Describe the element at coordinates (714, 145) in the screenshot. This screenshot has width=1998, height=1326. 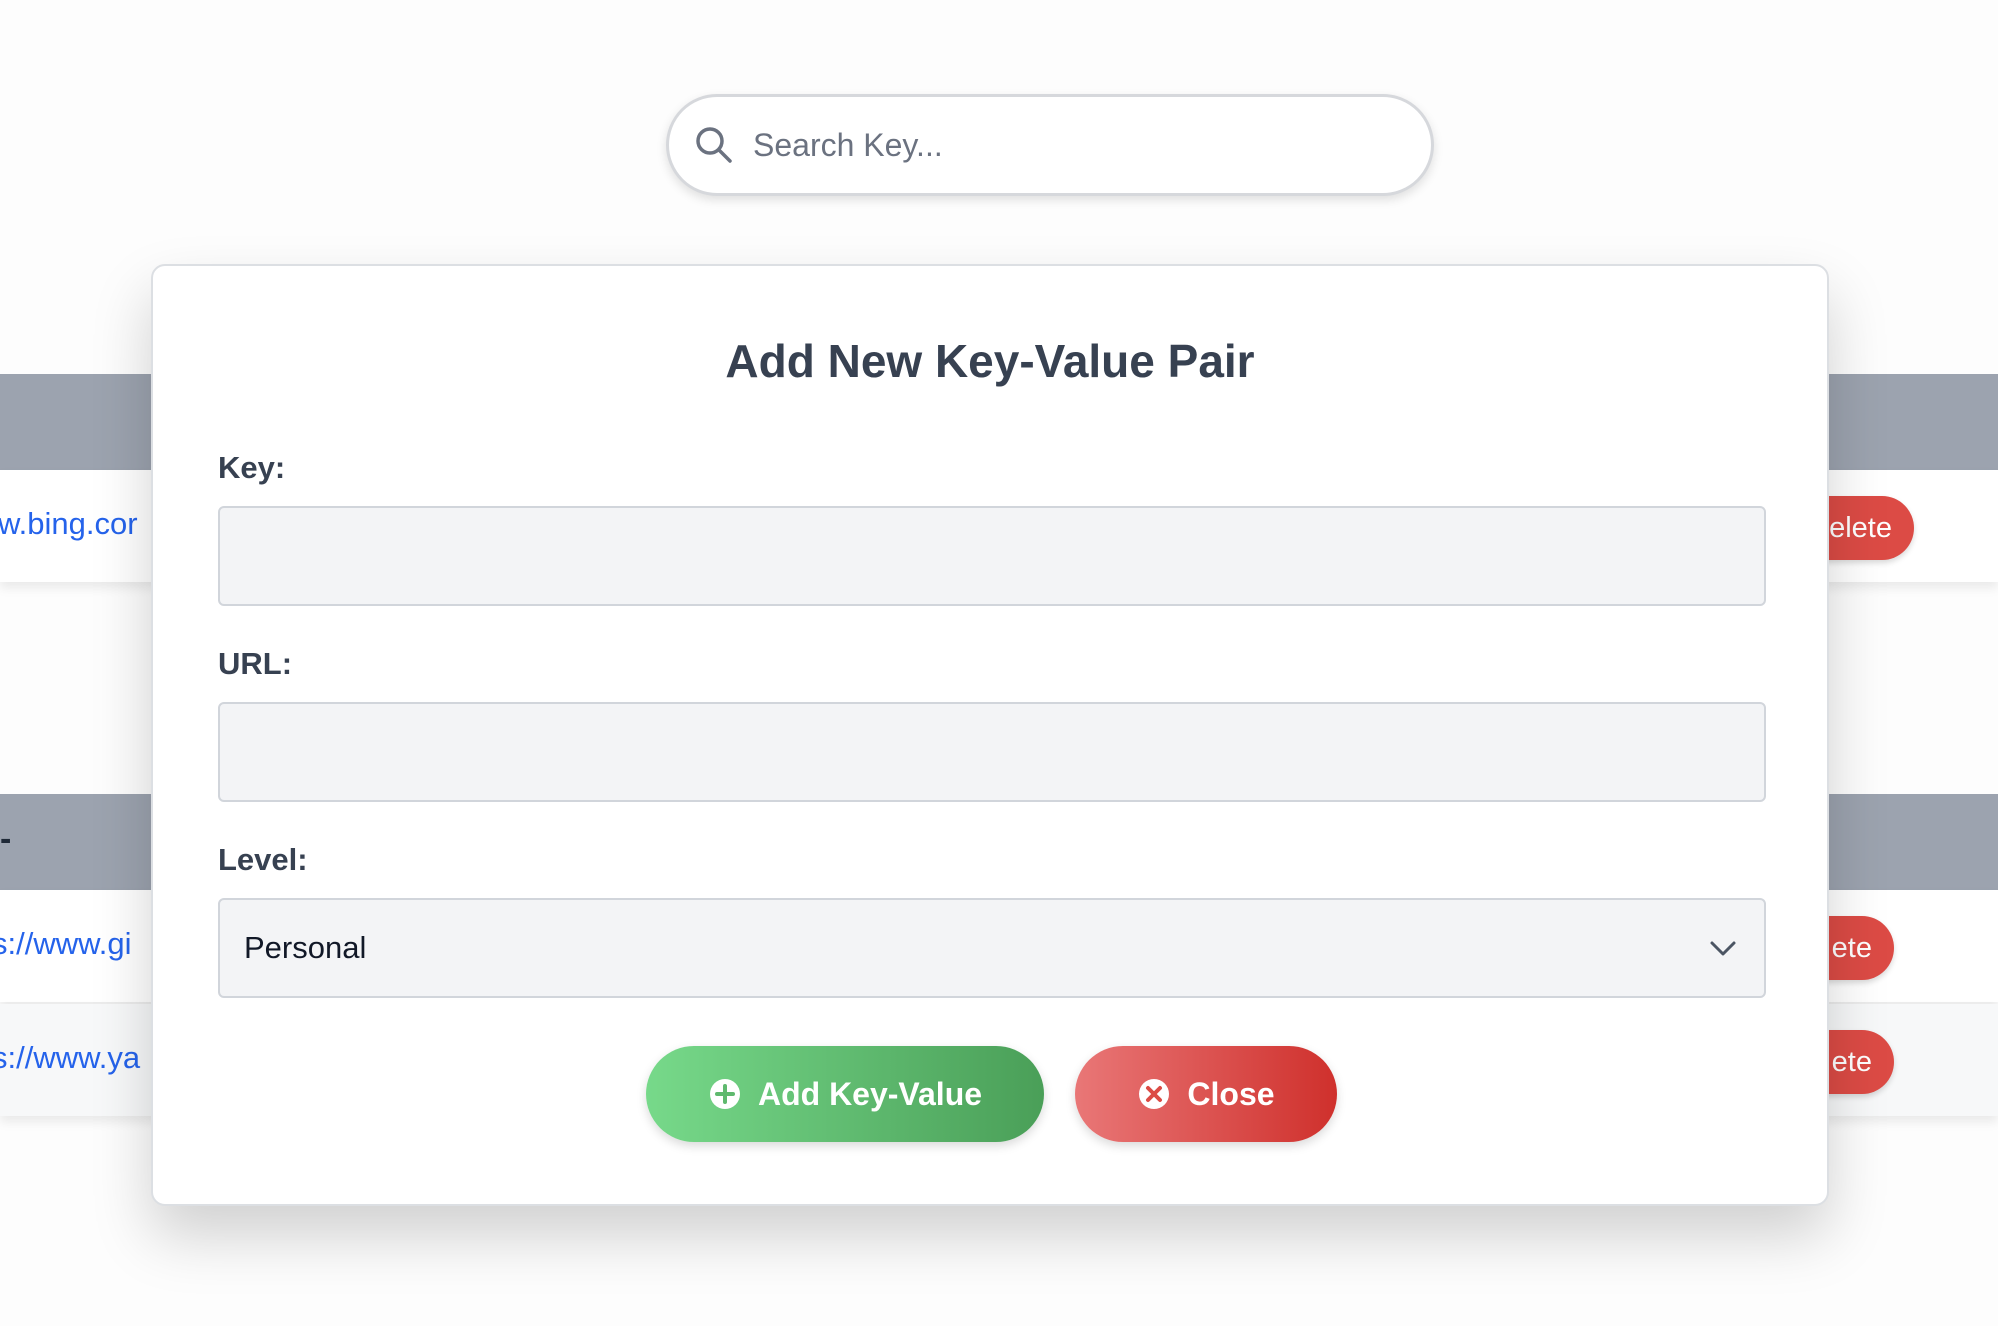
I see `search-icon` at that location.